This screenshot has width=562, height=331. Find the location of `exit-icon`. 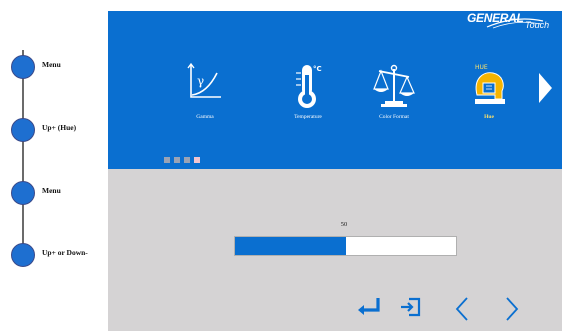

exit-icon is located at coordinates (411, 307).